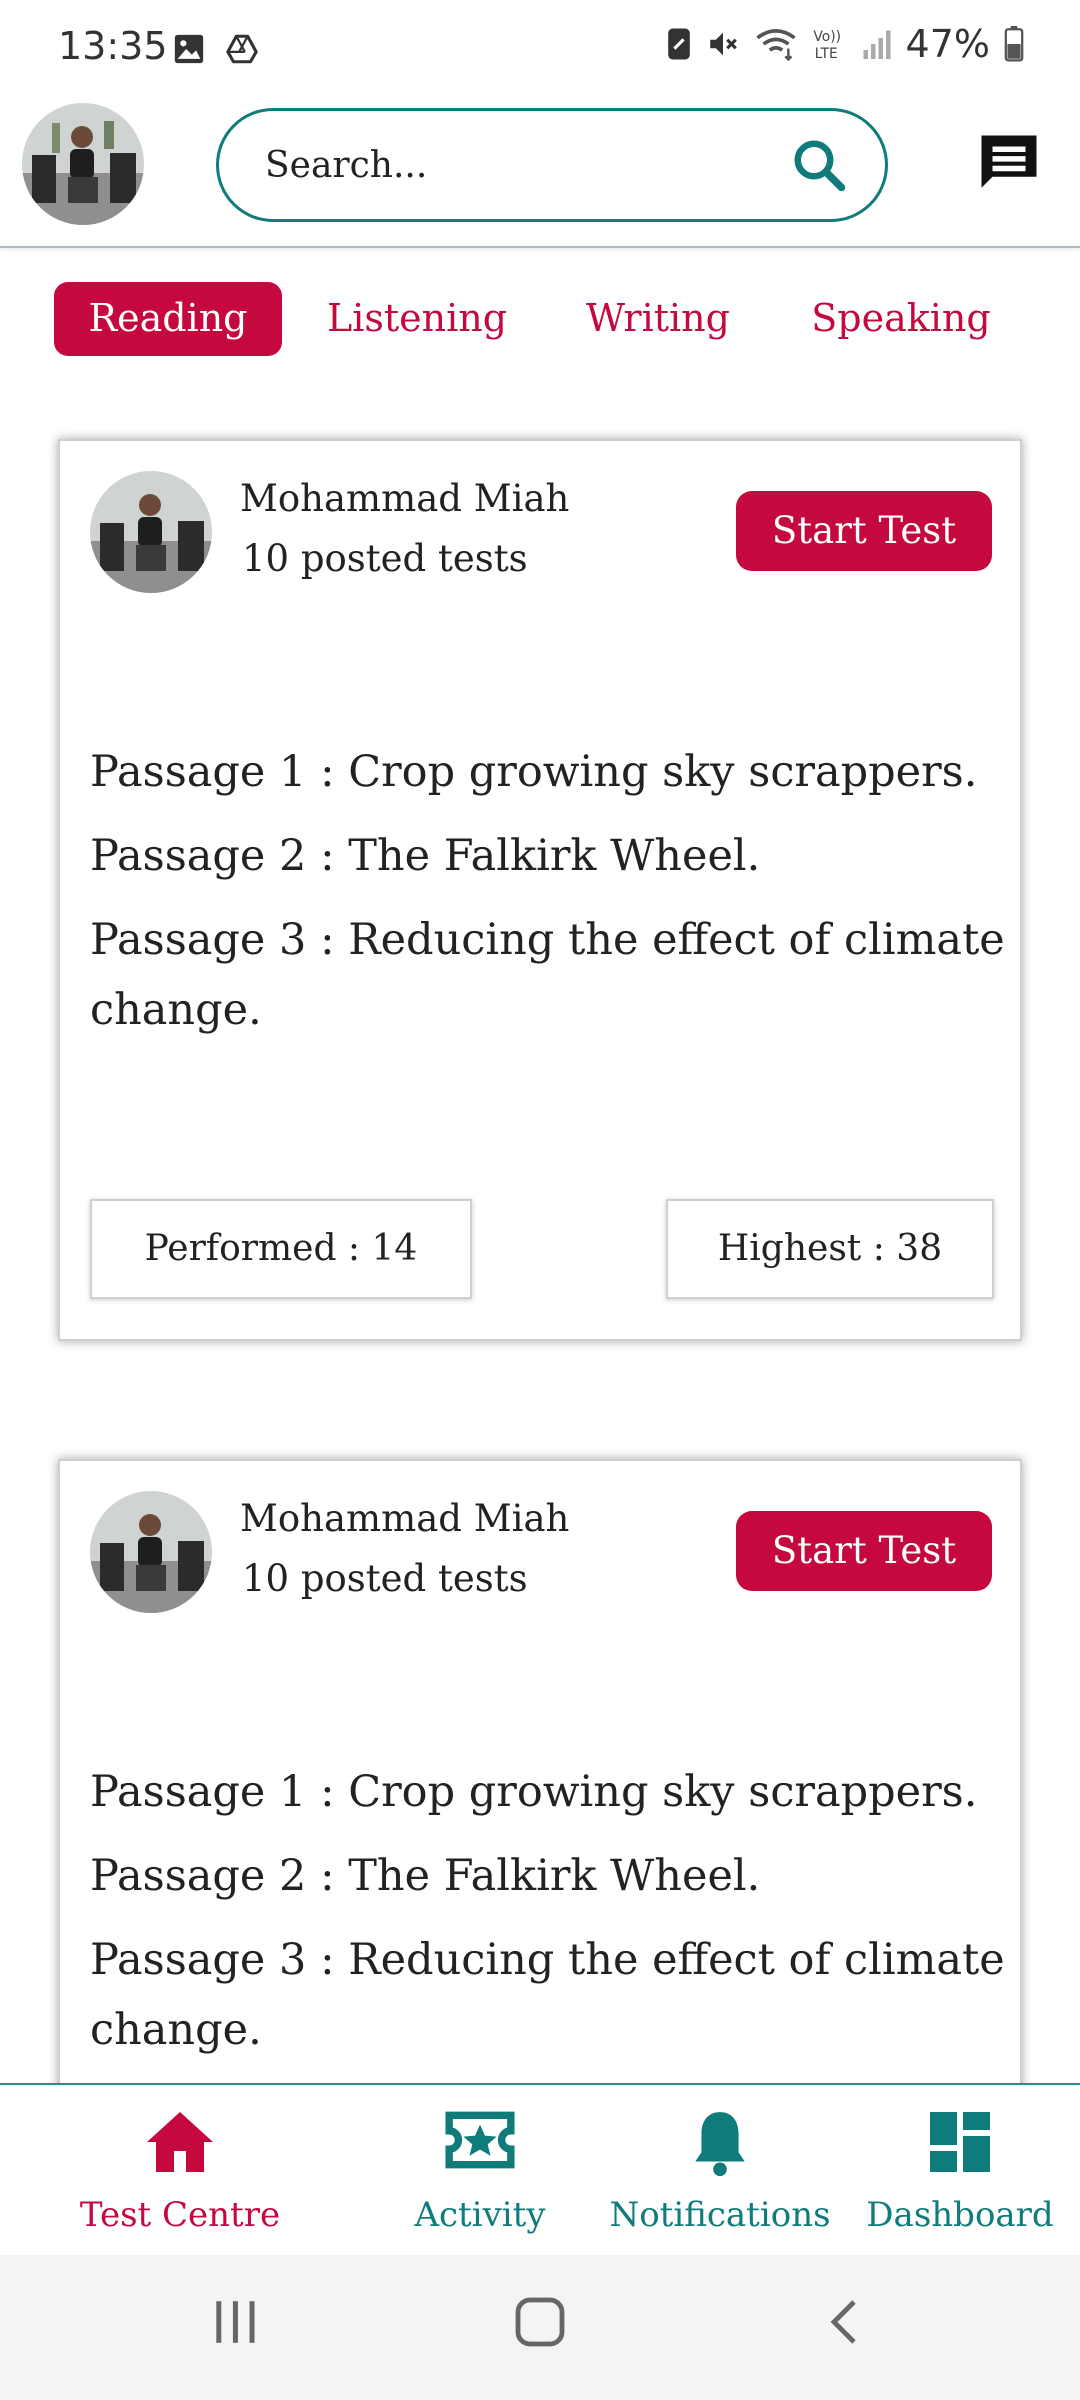 This screenshot has height=2400, width=1080. What do you see at coordinates (901, 319) in the screenshot?
I see `tab-speaking: Speaking` at bounding box center [901, 319].